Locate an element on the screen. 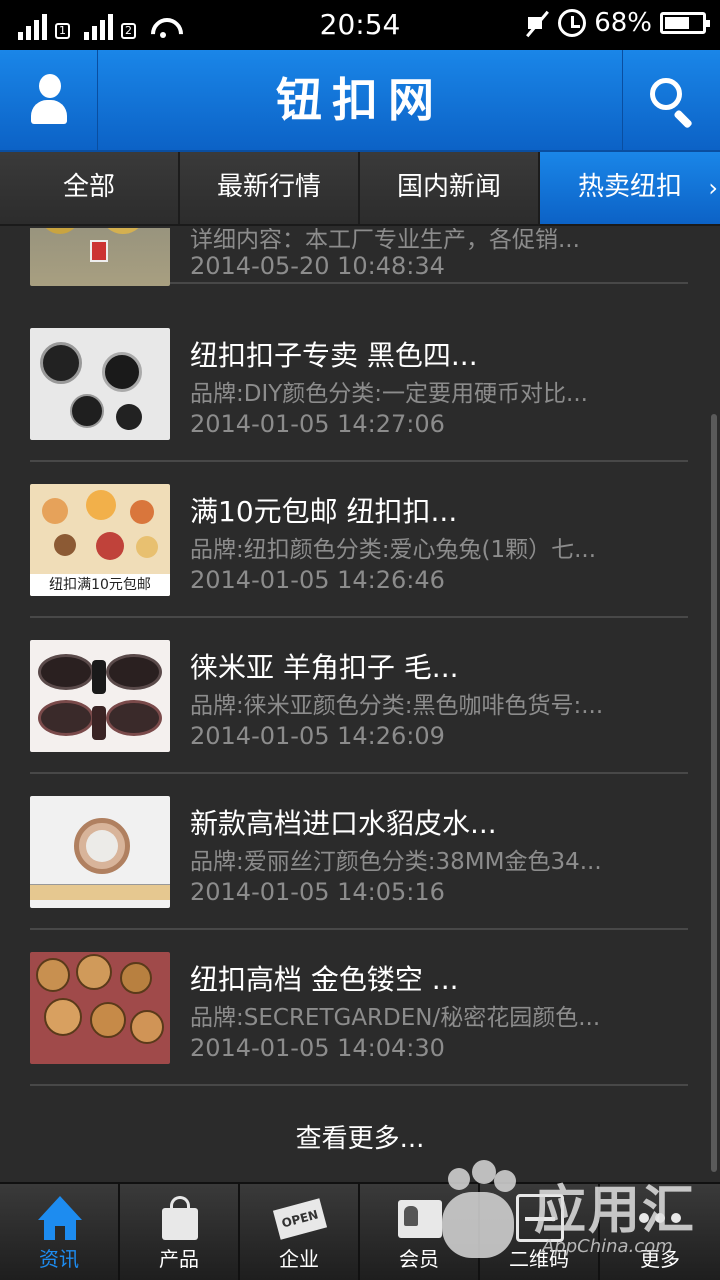 This screenshot has height=1280, width=720. thumbnail-caption: 纽扣满10元包邮 is located at coordinates (100, 585).